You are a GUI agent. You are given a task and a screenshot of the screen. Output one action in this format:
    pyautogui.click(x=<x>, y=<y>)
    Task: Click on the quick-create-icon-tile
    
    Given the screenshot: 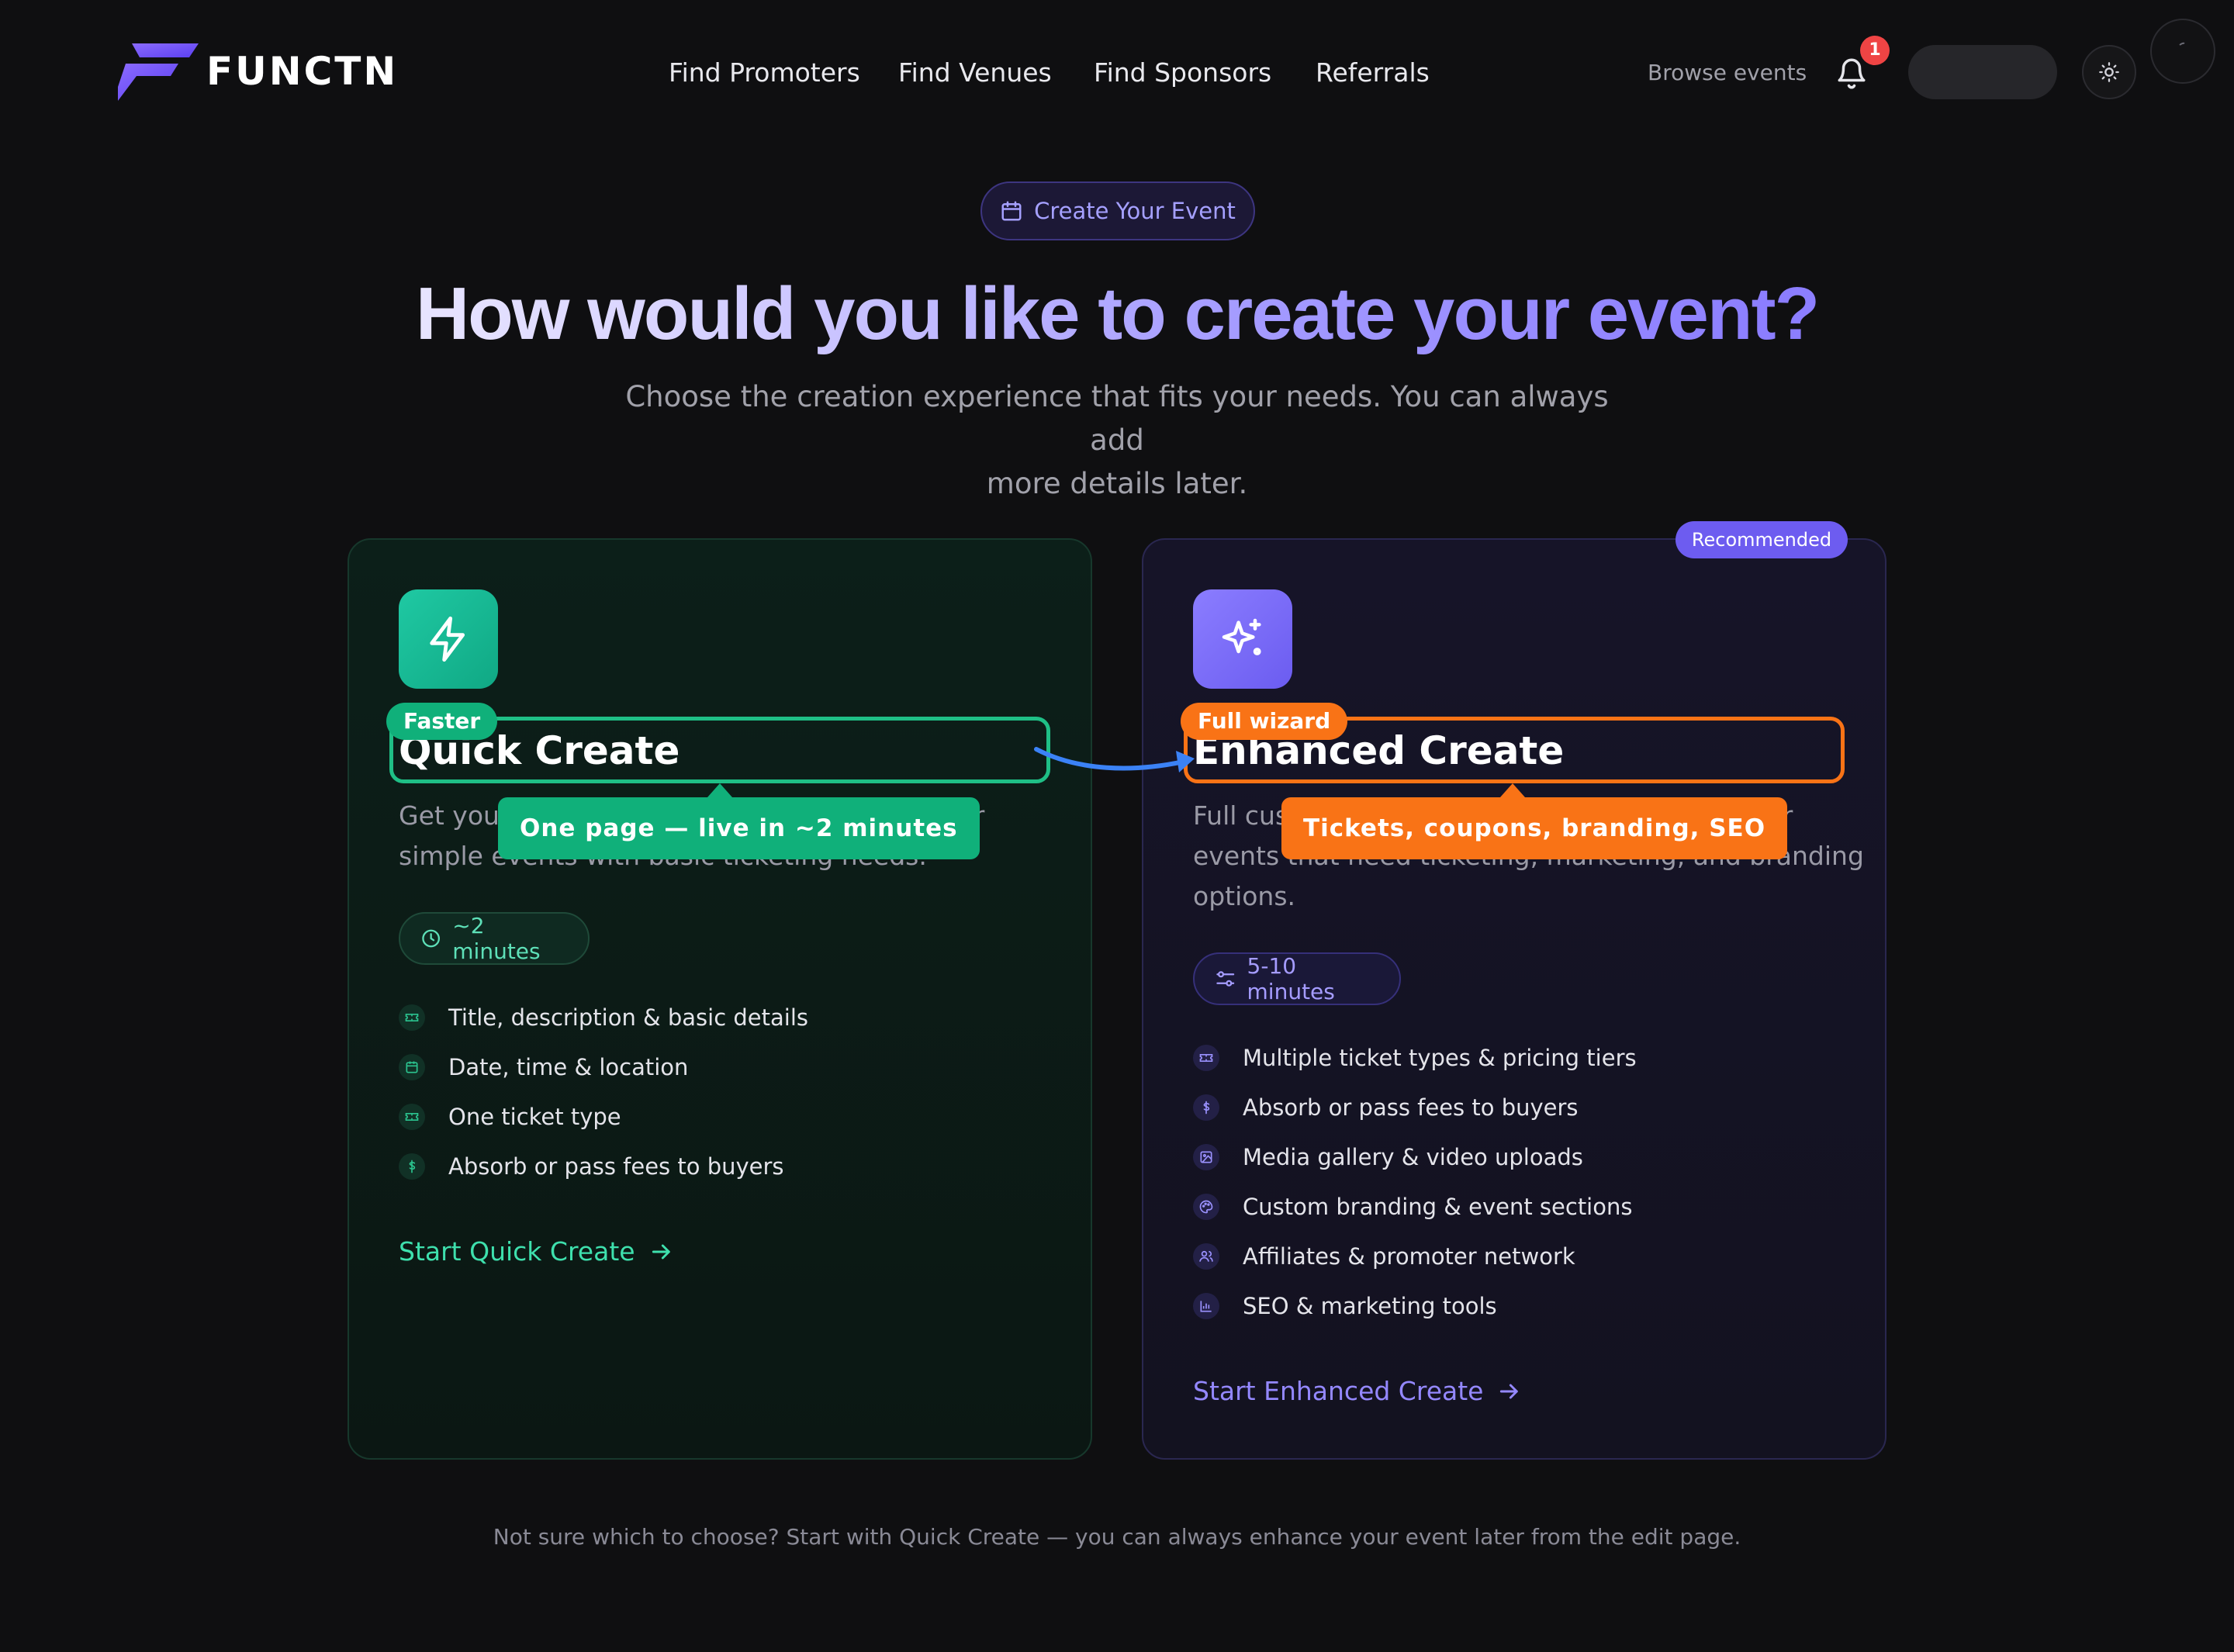 What is the action you would take?
    pyautogui.click(x=448, y=639)
    